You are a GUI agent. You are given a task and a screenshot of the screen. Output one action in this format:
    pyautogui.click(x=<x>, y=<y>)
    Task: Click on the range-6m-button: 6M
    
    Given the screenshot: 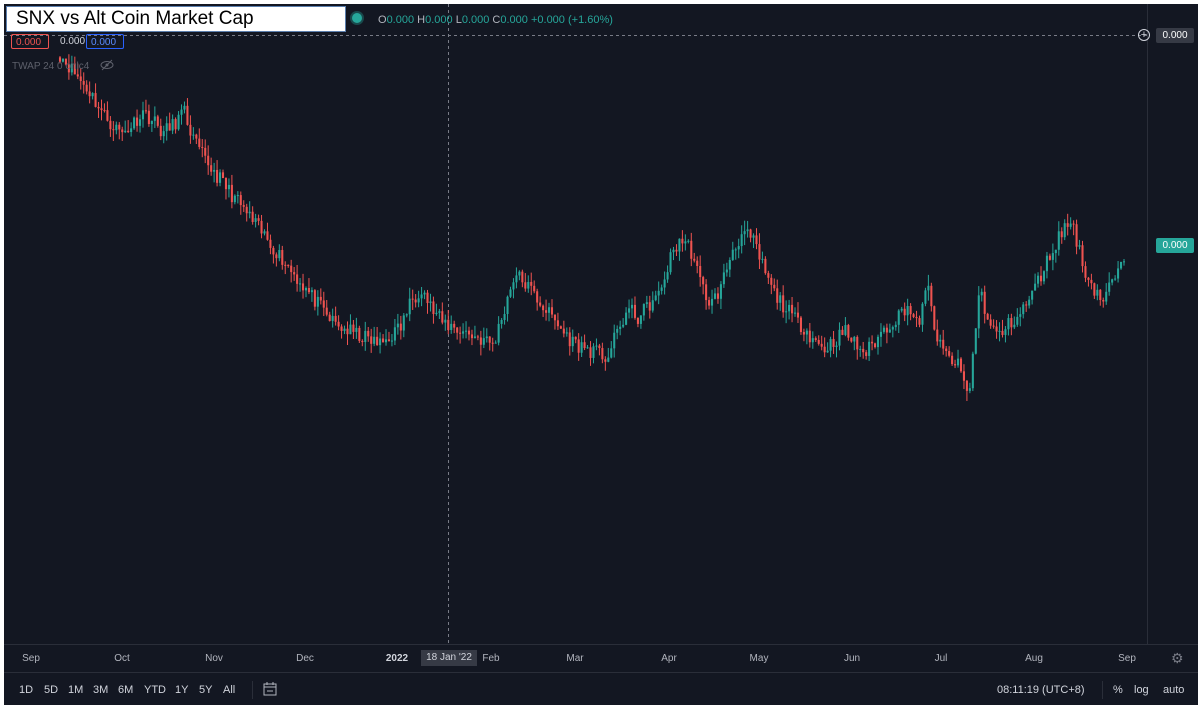 What is the action you would take?
    pyautogui.click(x=125, y=690)
    